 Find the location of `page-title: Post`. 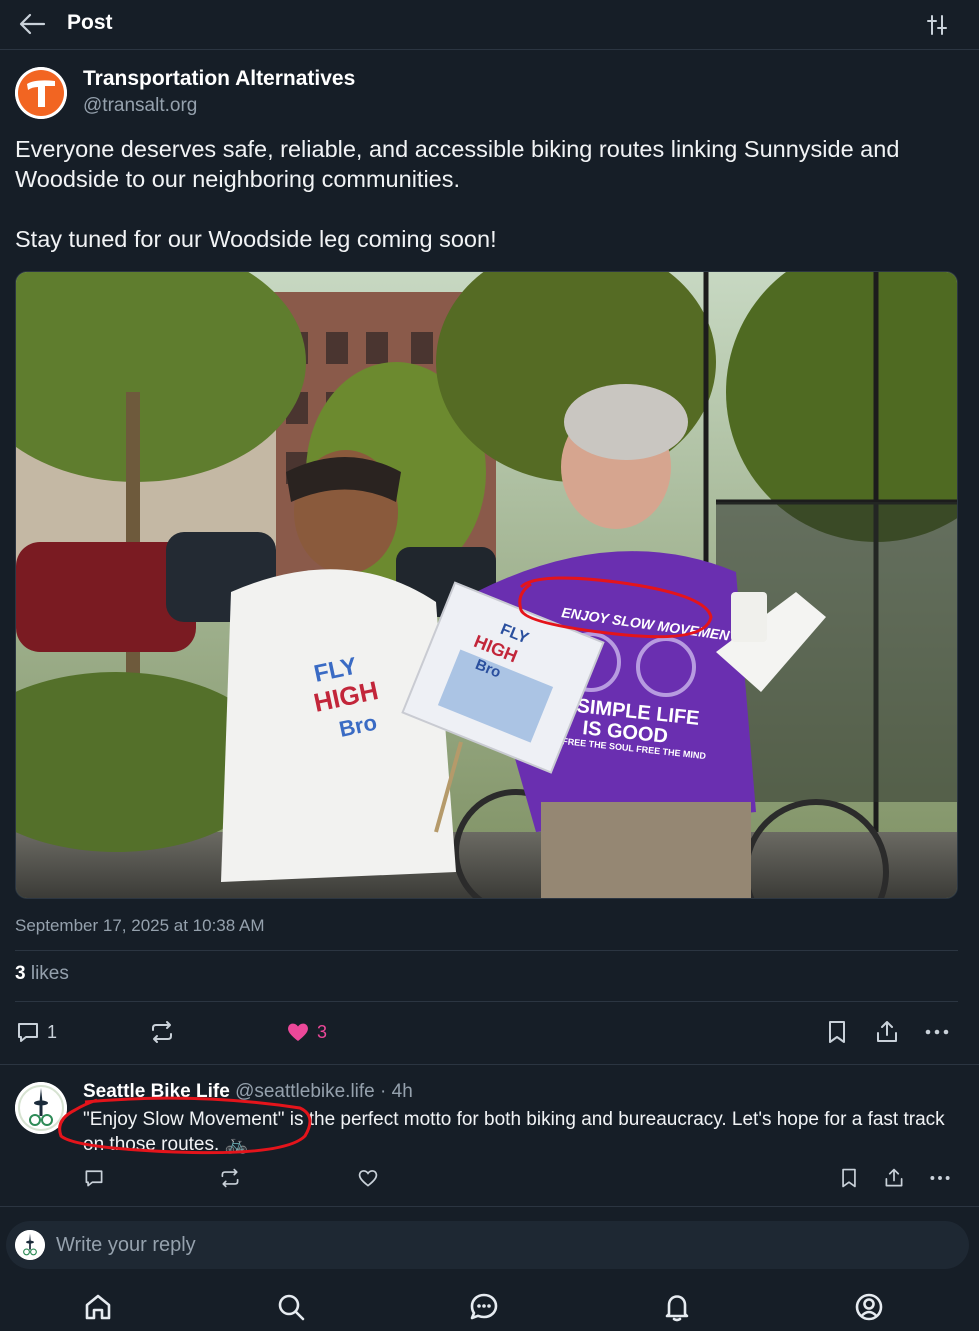

page-title: Post is located at coordinates (90, 22).